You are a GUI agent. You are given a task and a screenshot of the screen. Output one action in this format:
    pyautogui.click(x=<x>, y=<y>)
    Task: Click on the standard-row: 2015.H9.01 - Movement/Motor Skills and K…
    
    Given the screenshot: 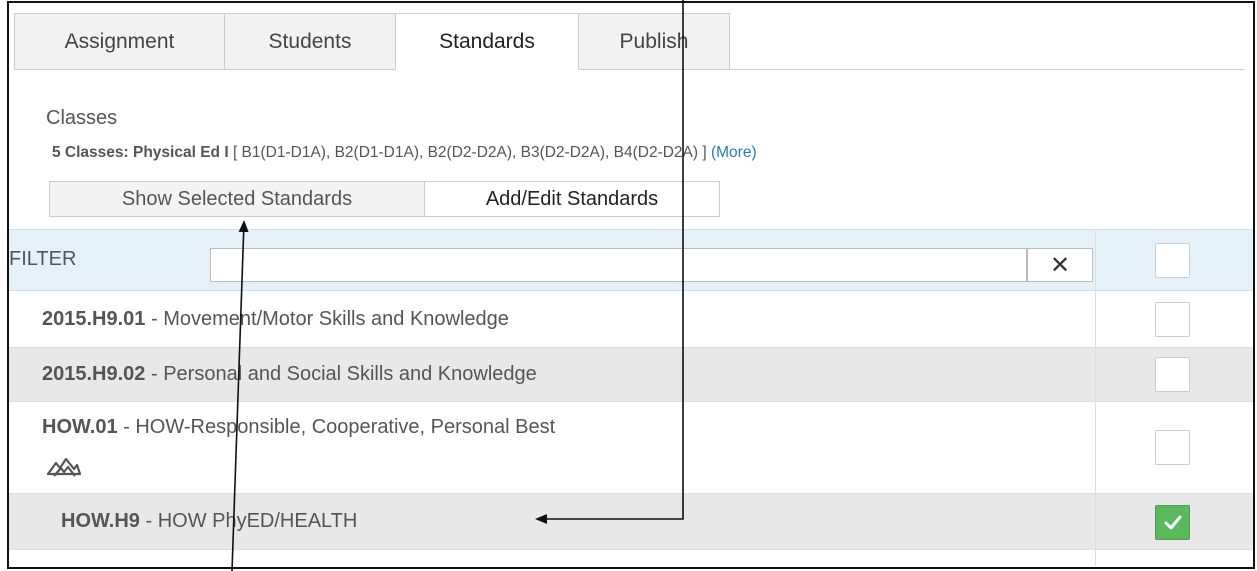 What is the action you would take?
    pyautogui.click(x=631, y=319)
    